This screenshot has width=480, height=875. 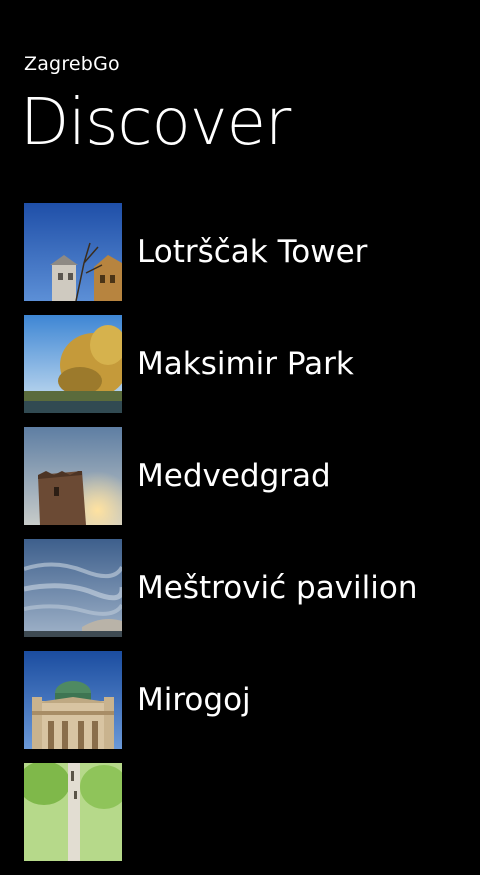 I want to click on list-item: Meštrović pavilion, so click(x=252, y=588).